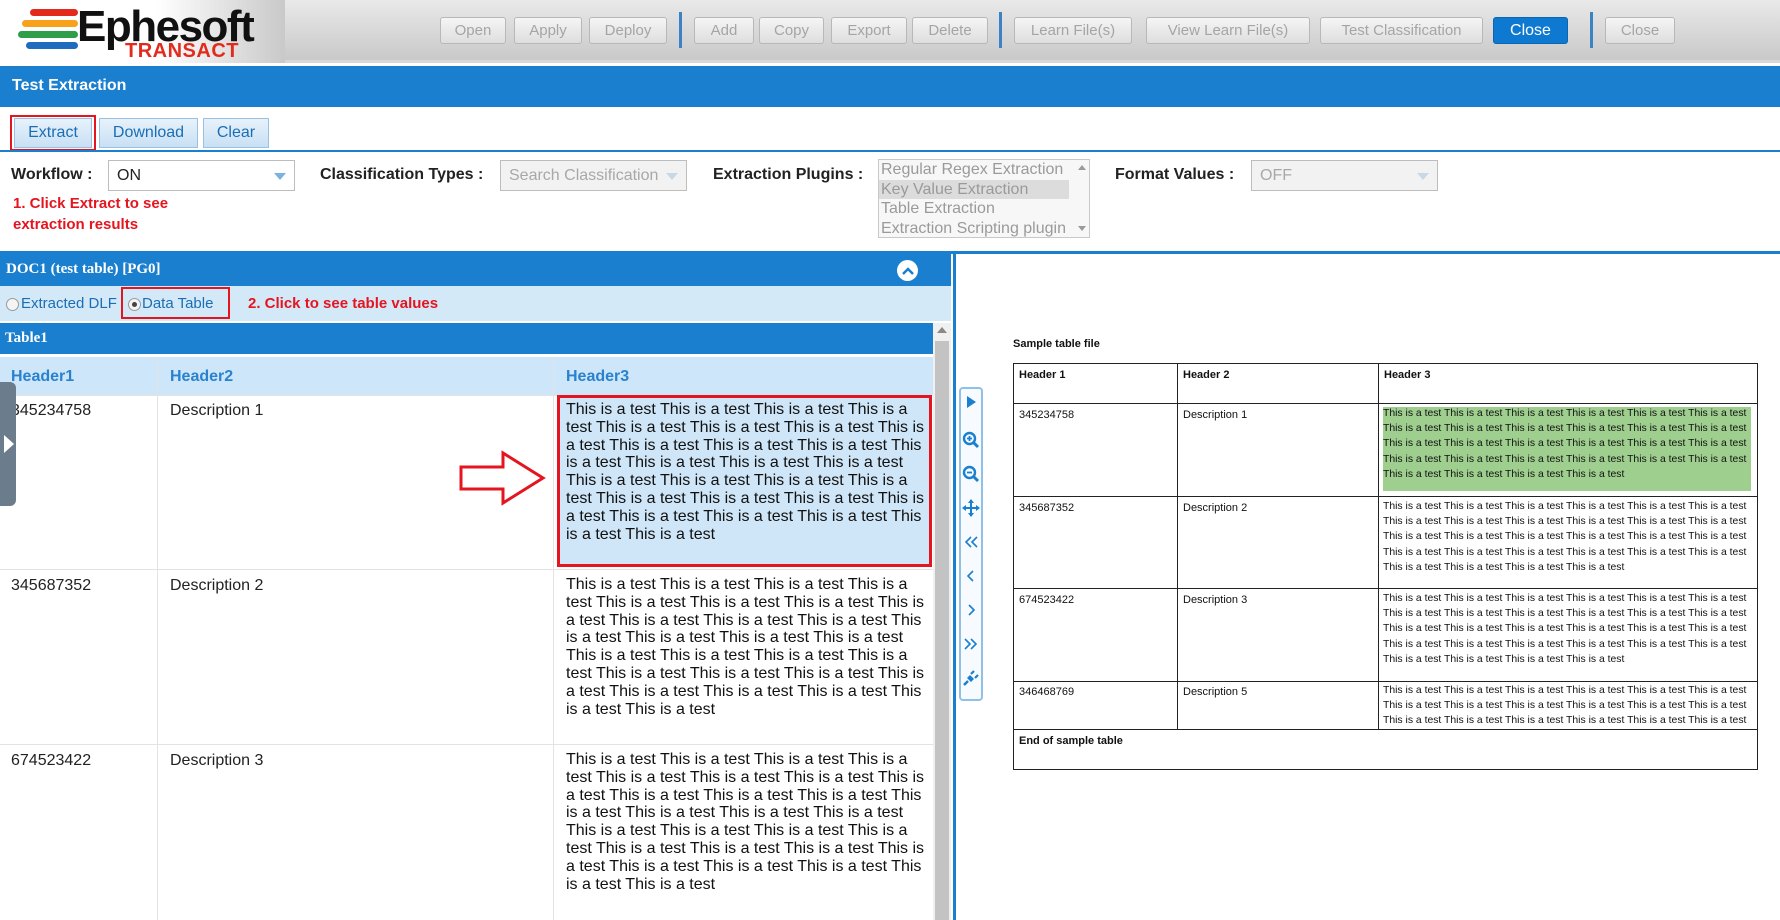 The height and width of the screenshot is (920, 1780). Describe the element at coordinates (1175, 174) in the screenshot. I see `format-values-label: Format Values :` at that location.